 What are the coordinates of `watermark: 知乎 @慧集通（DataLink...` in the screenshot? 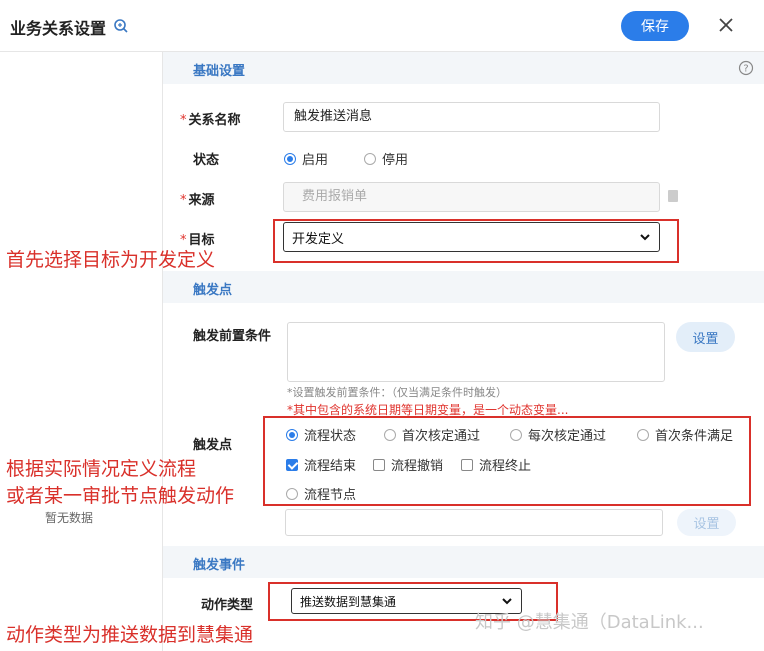 It's located at (589, 622).